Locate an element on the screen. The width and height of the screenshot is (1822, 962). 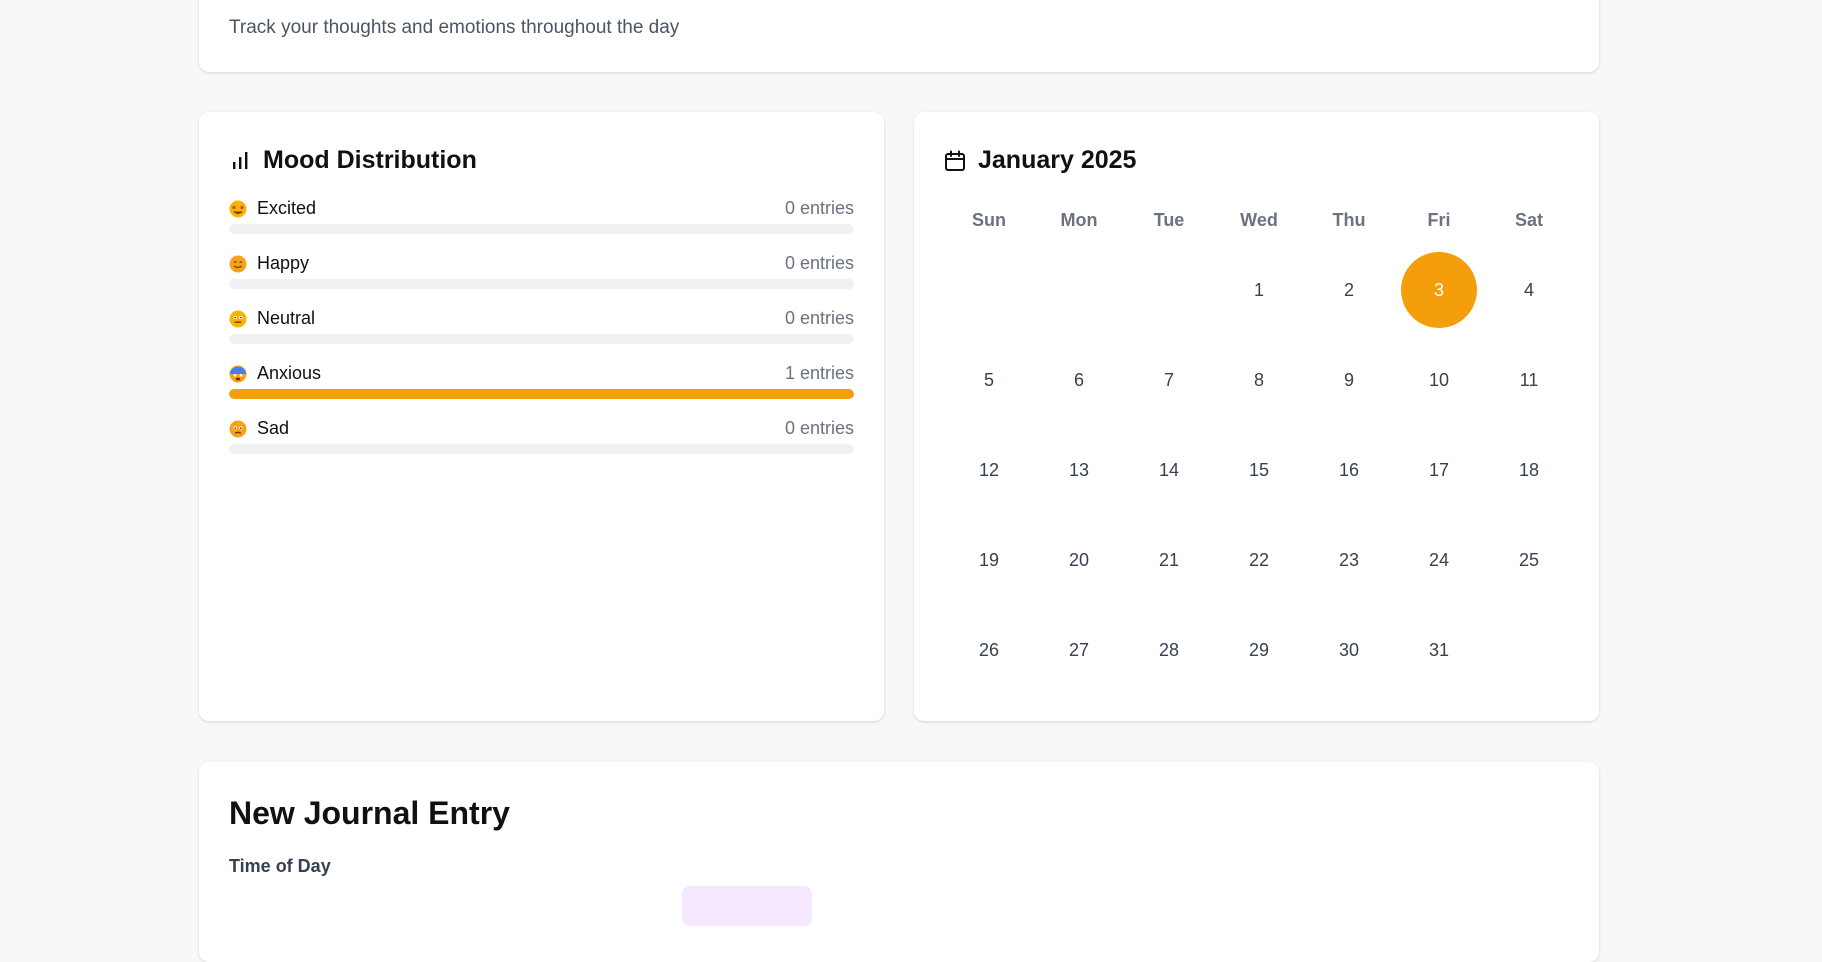
calendar-day-21: 21 is located at coordinates (1169, 560).